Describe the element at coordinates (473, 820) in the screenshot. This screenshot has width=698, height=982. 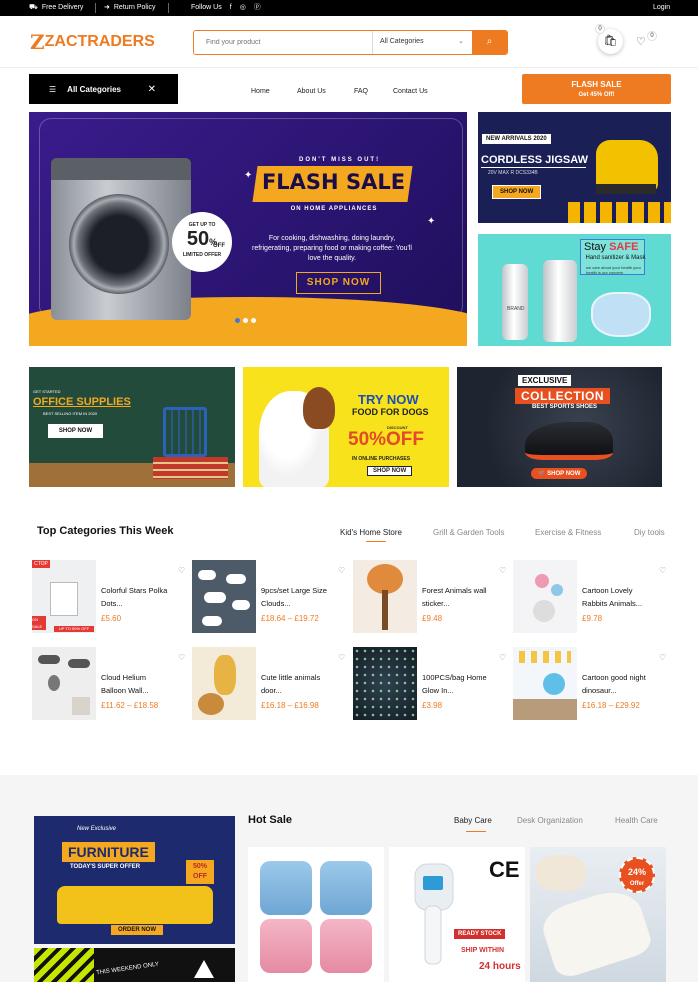
I see `tab-baby-care: Baby Care` at that location.